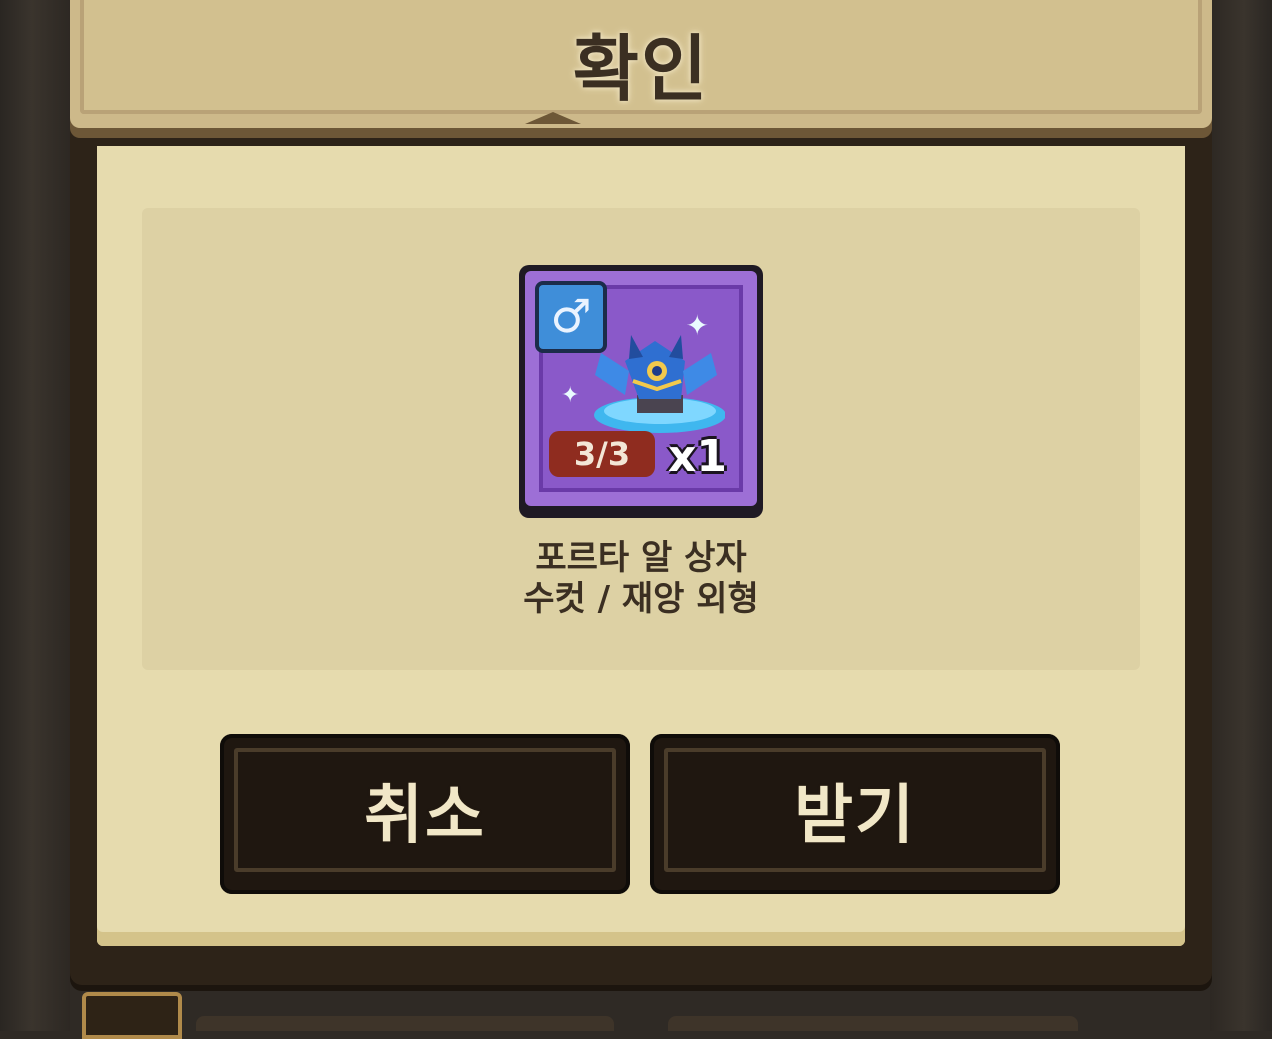 The height and width of the screenshot is (1039, 1272). I want to click on dialog-title-bar: 확인, so click(641, 64).